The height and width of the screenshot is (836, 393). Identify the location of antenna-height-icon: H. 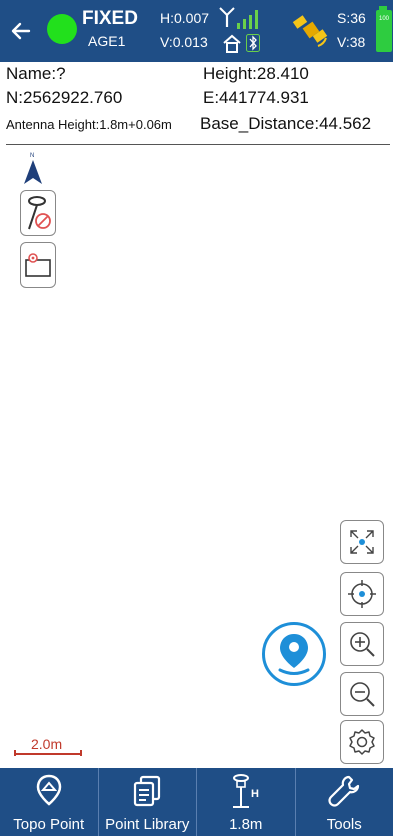
(245, 791).